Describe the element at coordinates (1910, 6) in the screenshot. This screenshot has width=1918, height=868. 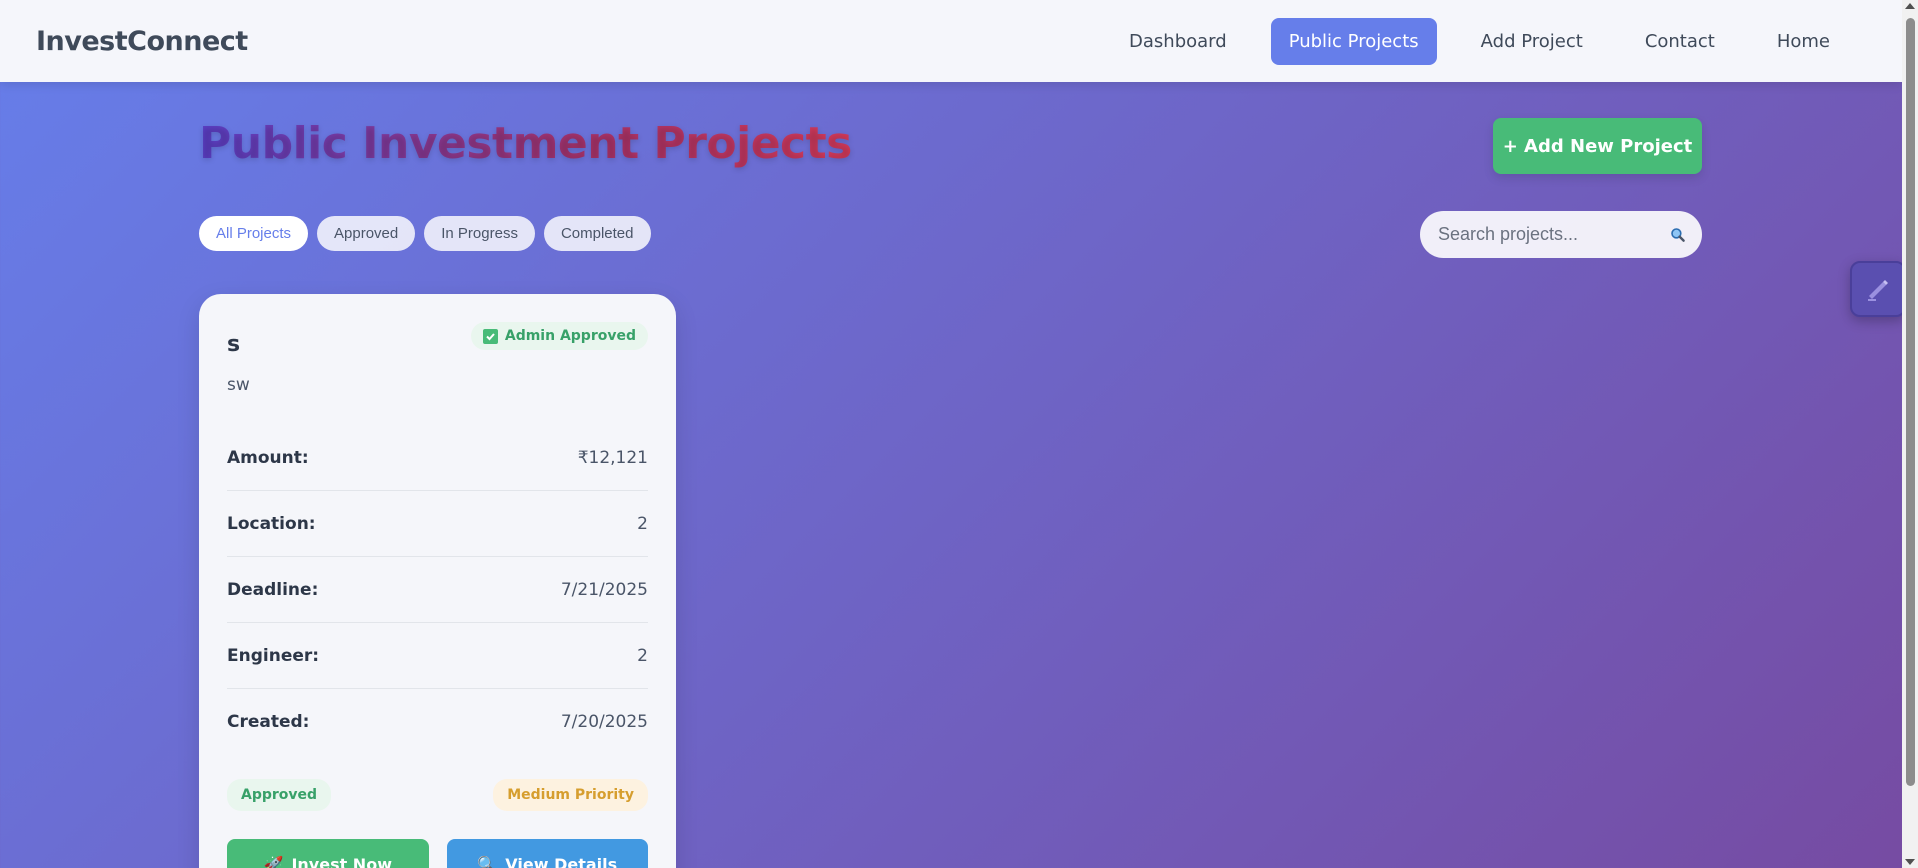
I see `scroll-up-arrow-icon` at that location.